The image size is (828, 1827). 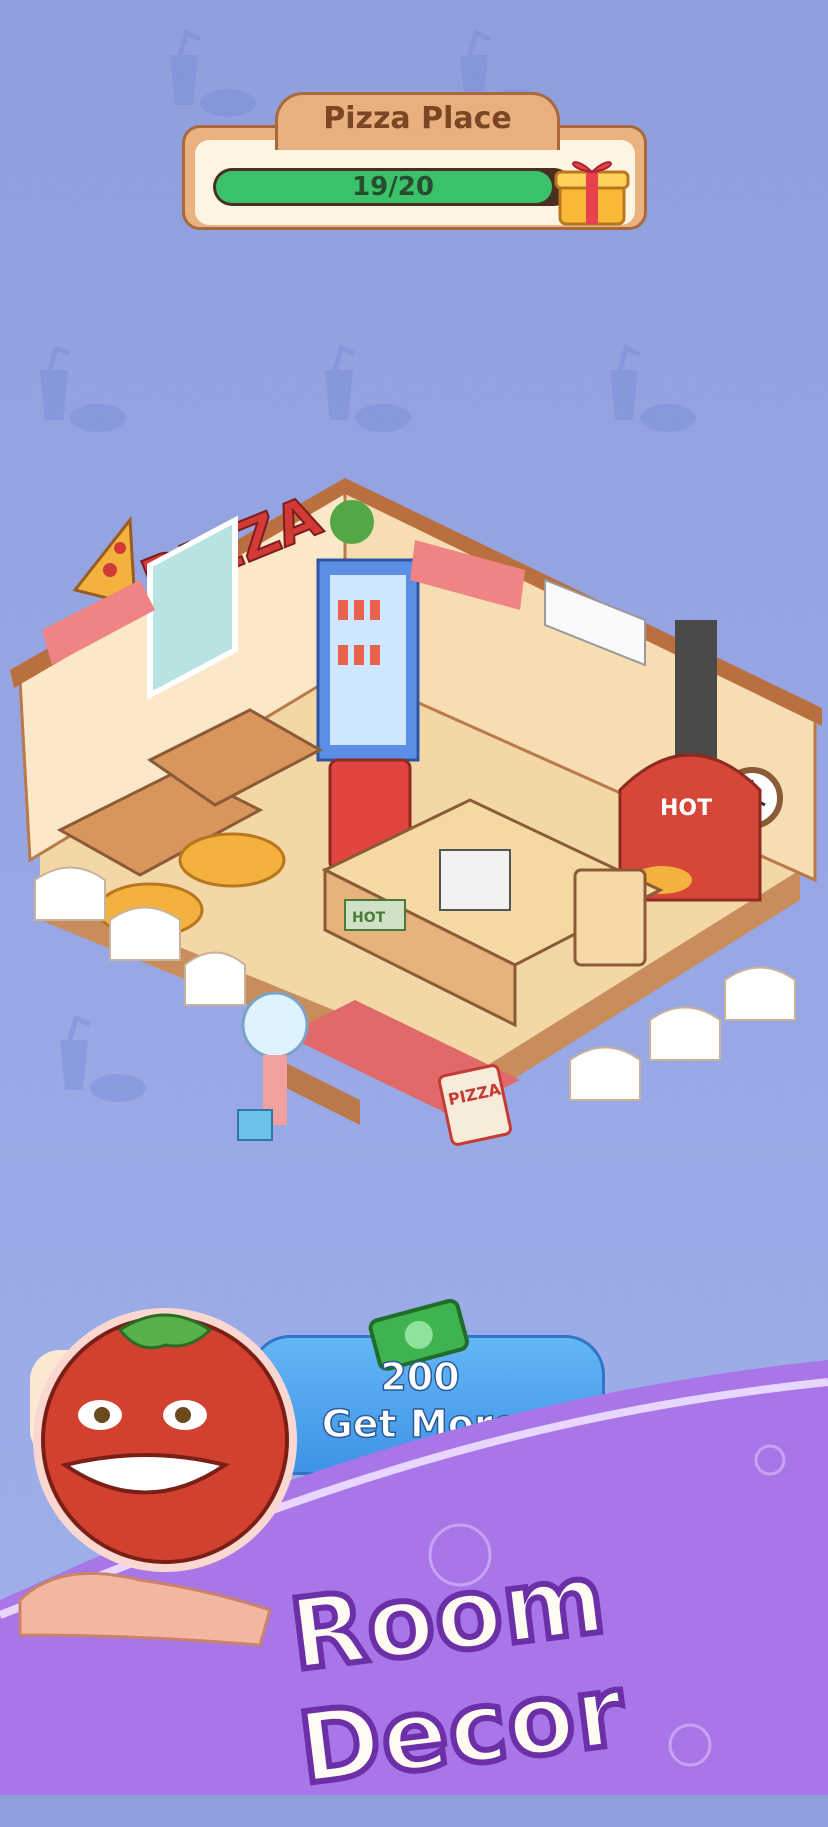 What do you see at coordinates (369, 918) in the screenshot?
I see `counter-label: HOT` at bounding box center [369, 918].